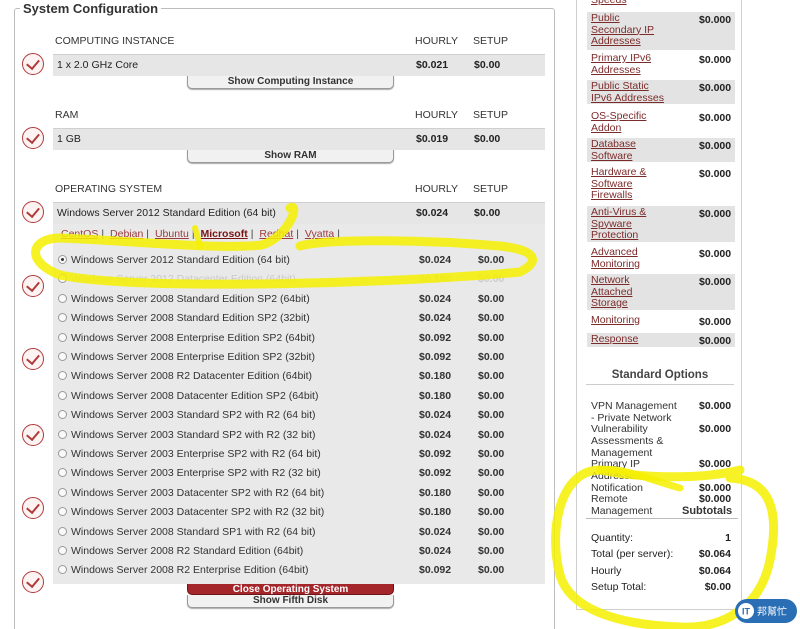  I want to click on addon-row: Hardware & Software Firewalls $0.000, so click(661, 184).